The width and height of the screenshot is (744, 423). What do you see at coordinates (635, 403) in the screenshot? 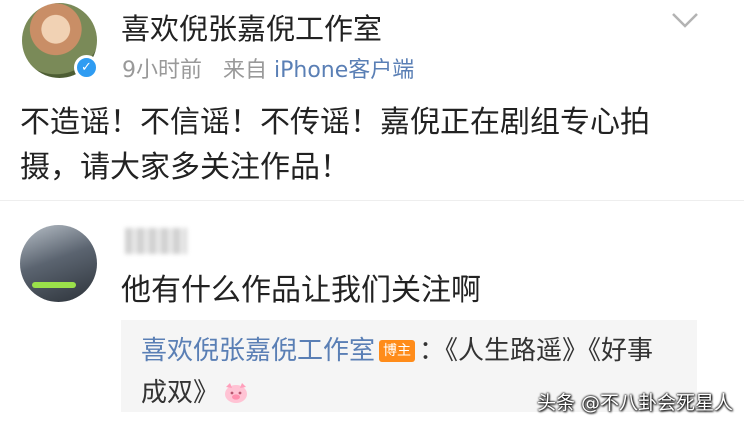
I see `watermark: 头条 @不八卦会死星人` at bounding box center [635, 403].